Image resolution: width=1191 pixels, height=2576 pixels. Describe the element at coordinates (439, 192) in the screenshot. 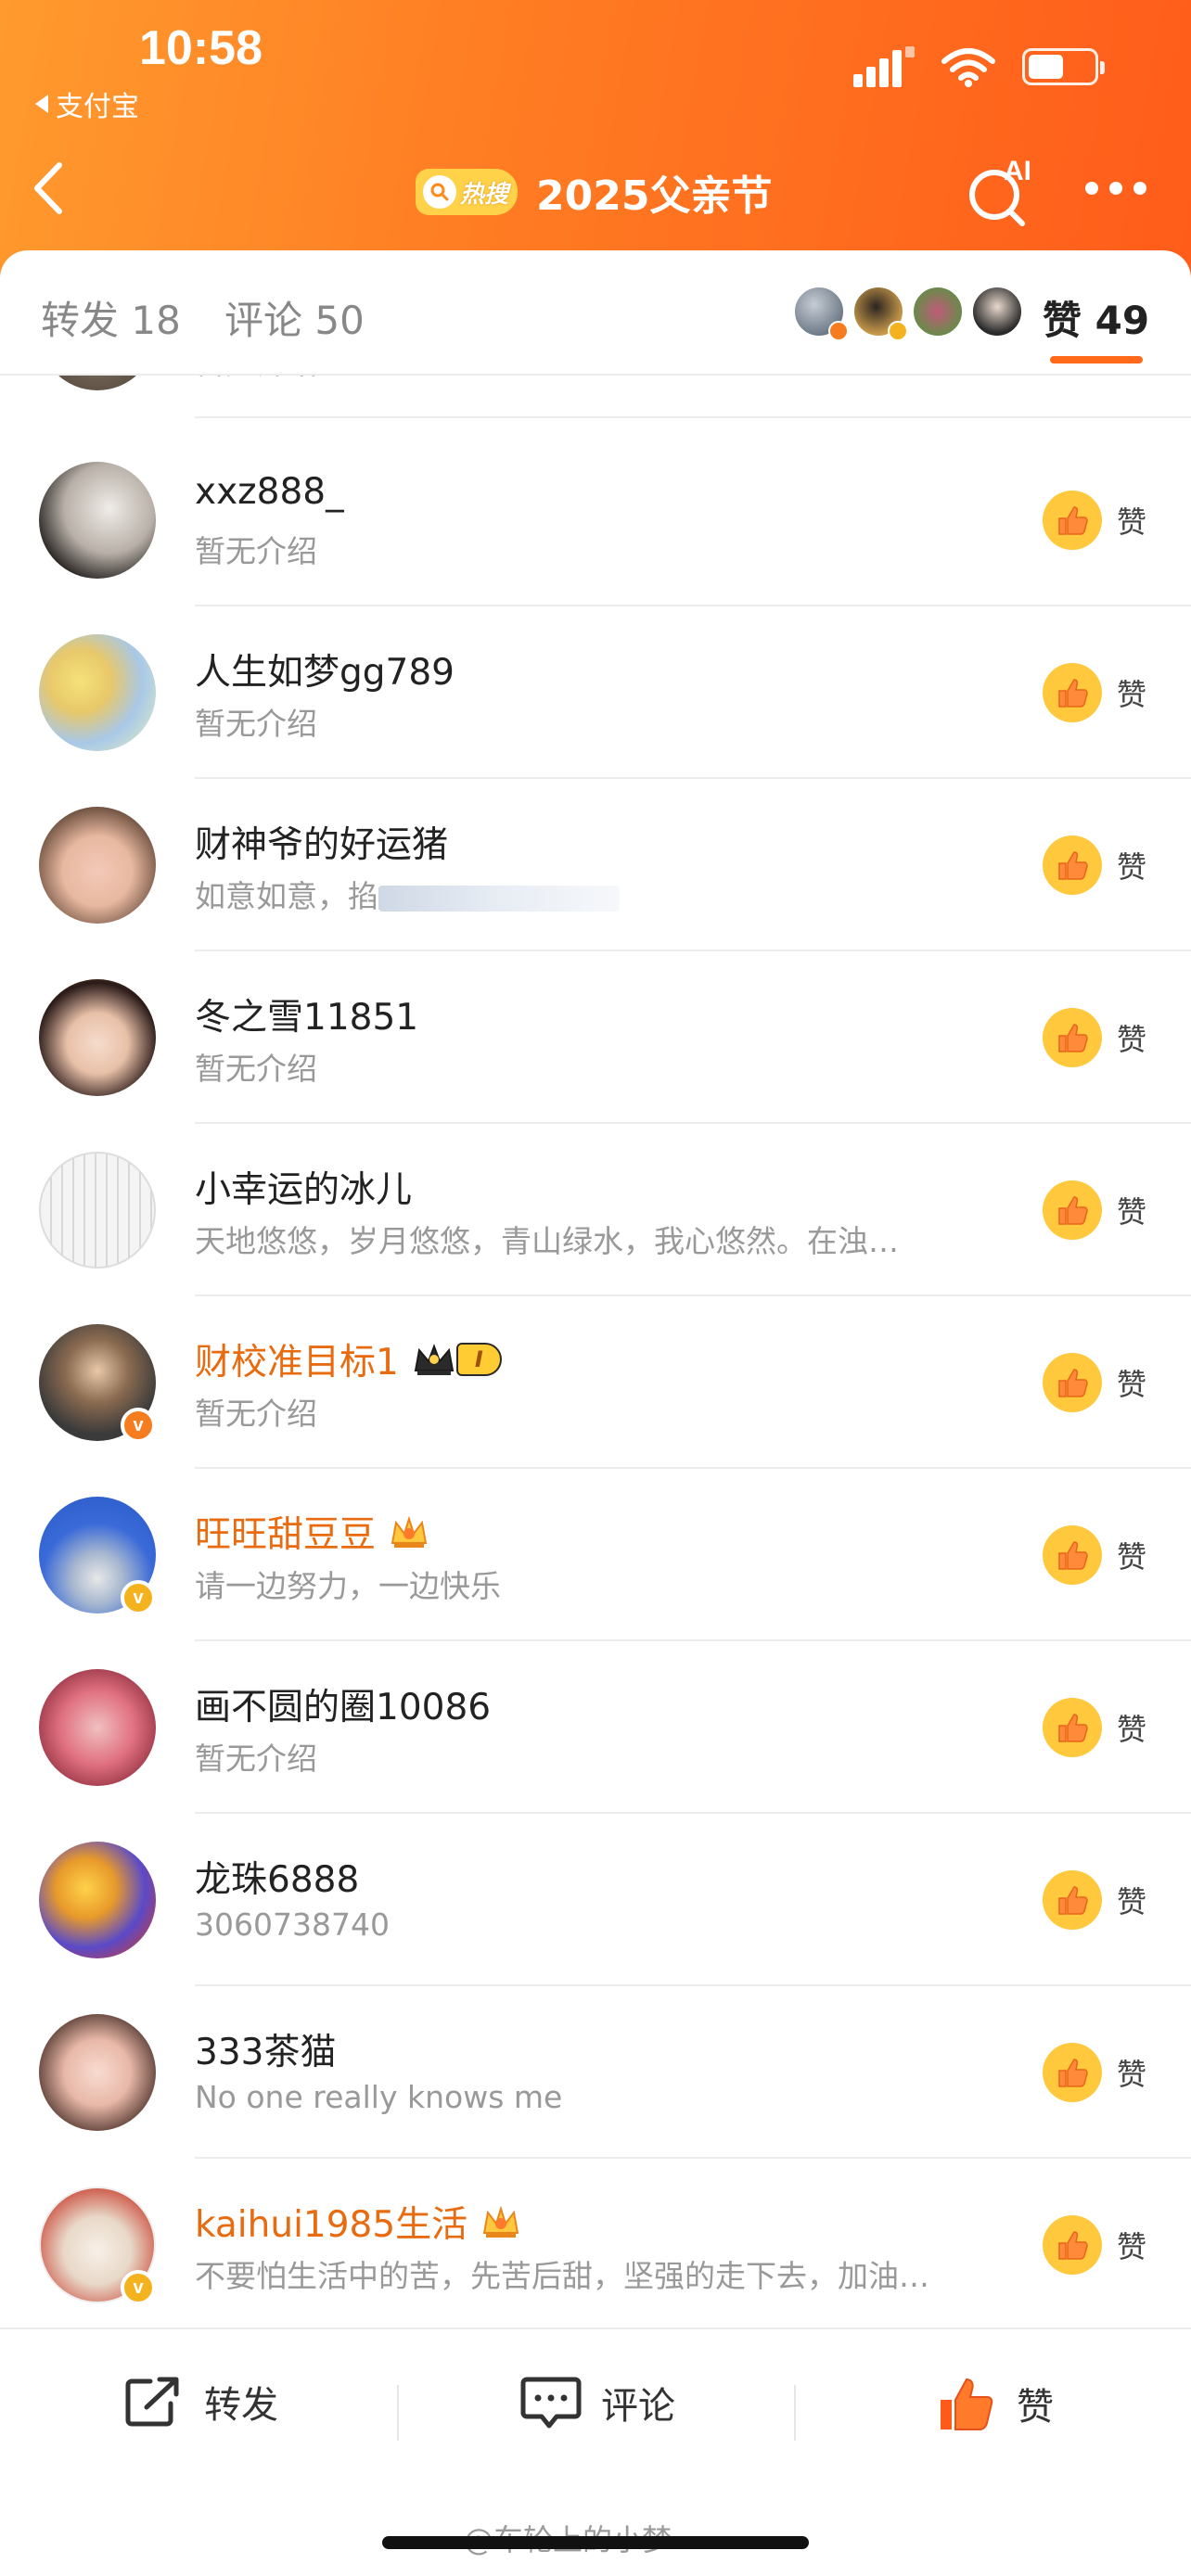

I see `search-icon` at that location.